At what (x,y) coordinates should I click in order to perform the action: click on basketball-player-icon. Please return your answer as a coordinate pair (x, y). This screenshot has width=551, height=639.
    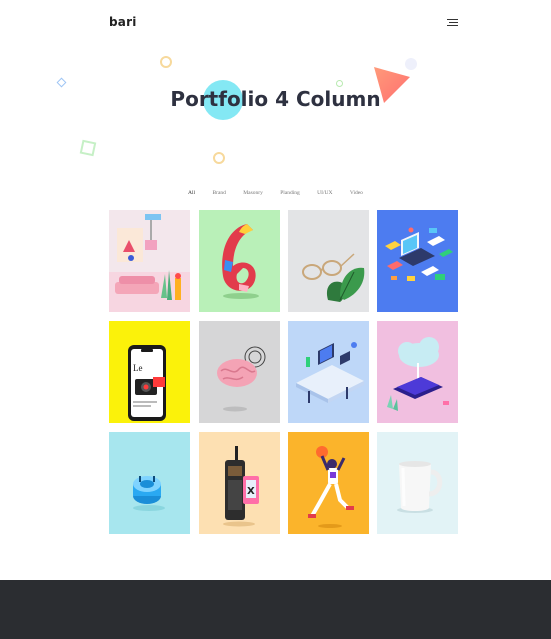
    Looking at the image, I should click on (331, 487).